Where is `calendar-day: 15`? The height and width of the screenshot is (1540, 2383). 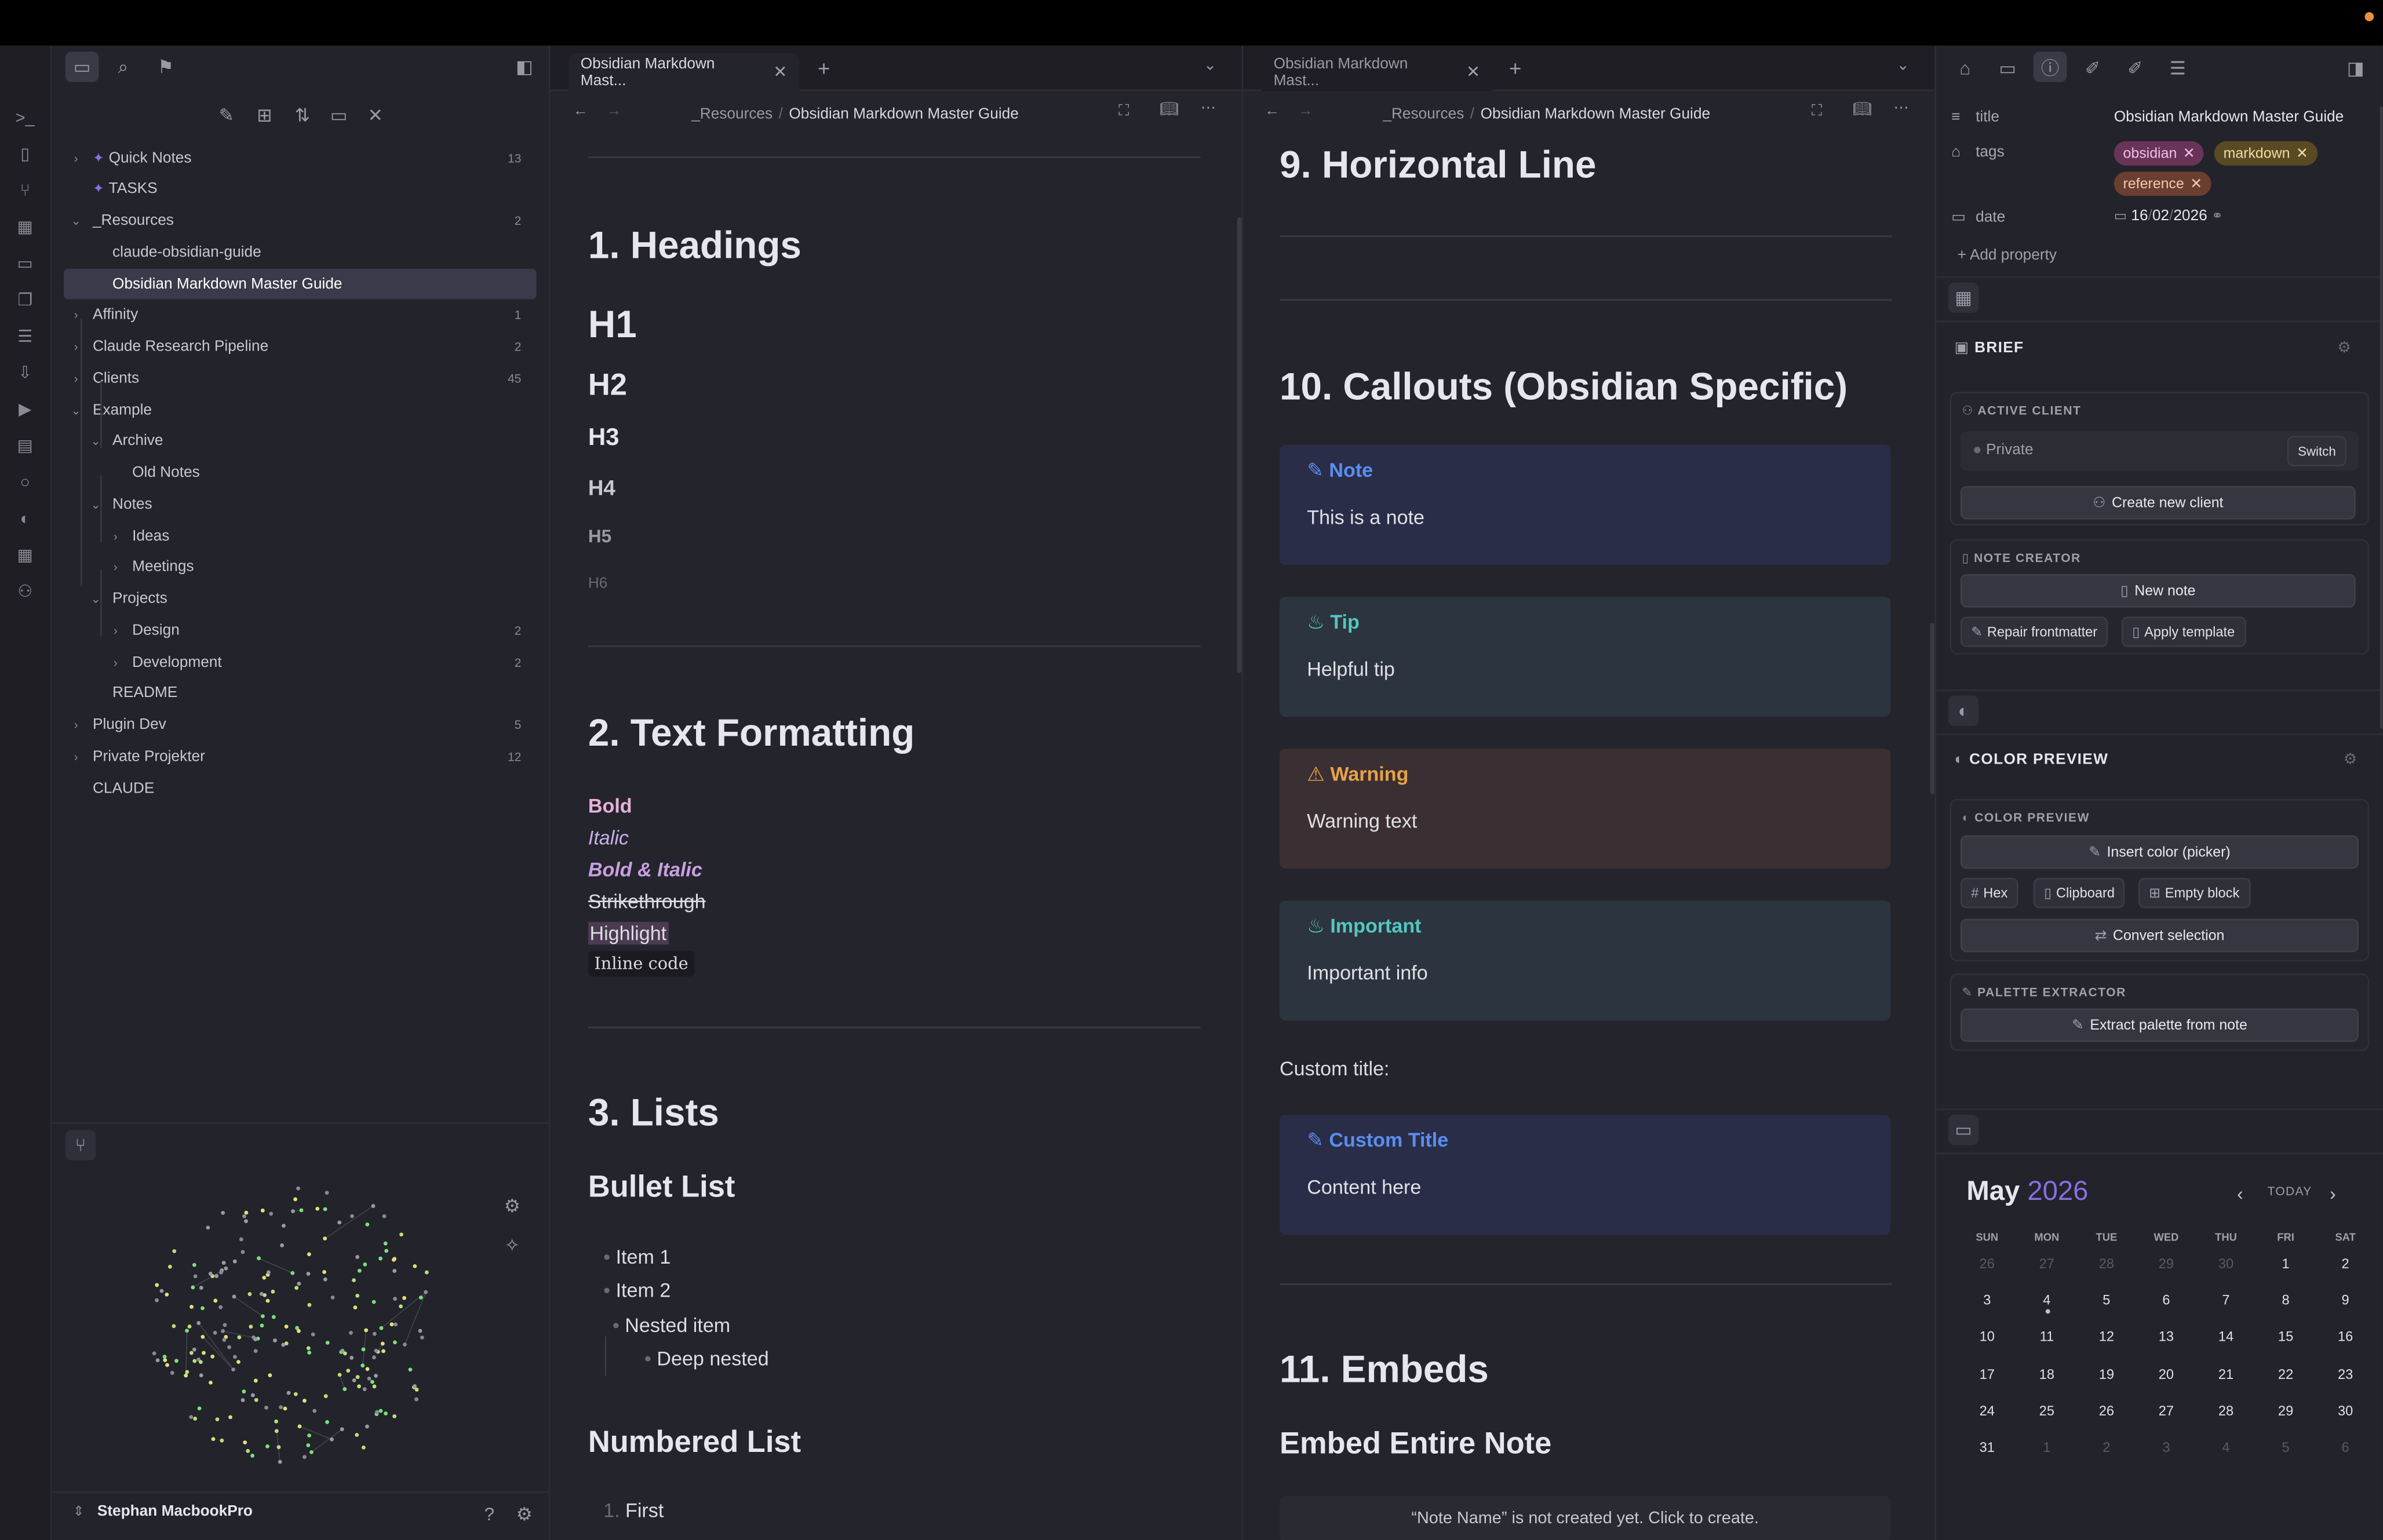
calendar-day: 15 is located at coordinates (2285, 1337).